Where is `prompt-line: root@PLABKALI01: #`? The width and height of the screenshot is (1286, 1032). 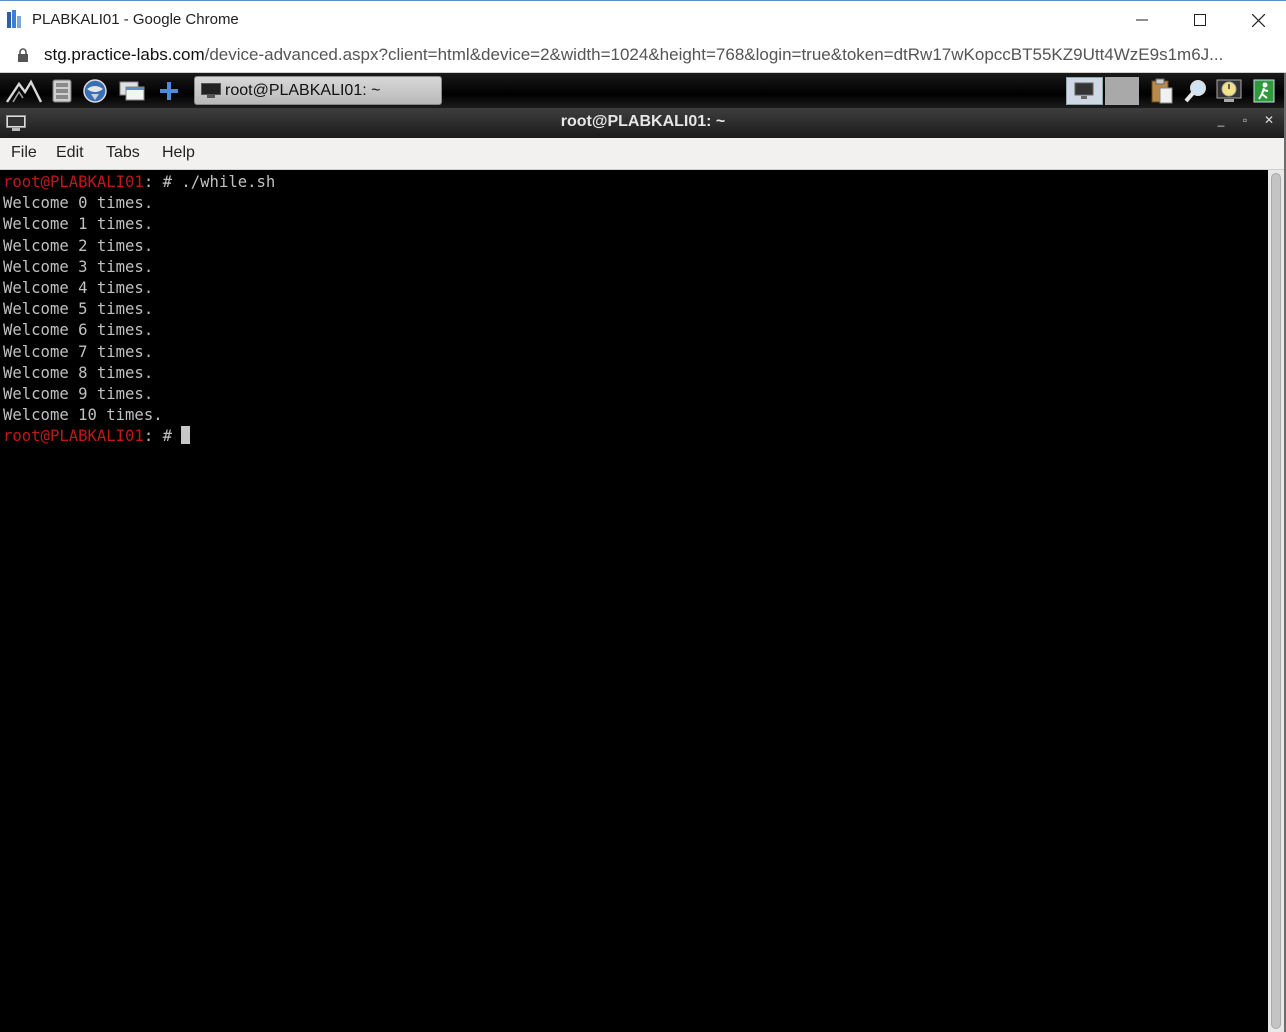
prompt-line: root@PLABKALI01: # is located at coordinates (139, 436).